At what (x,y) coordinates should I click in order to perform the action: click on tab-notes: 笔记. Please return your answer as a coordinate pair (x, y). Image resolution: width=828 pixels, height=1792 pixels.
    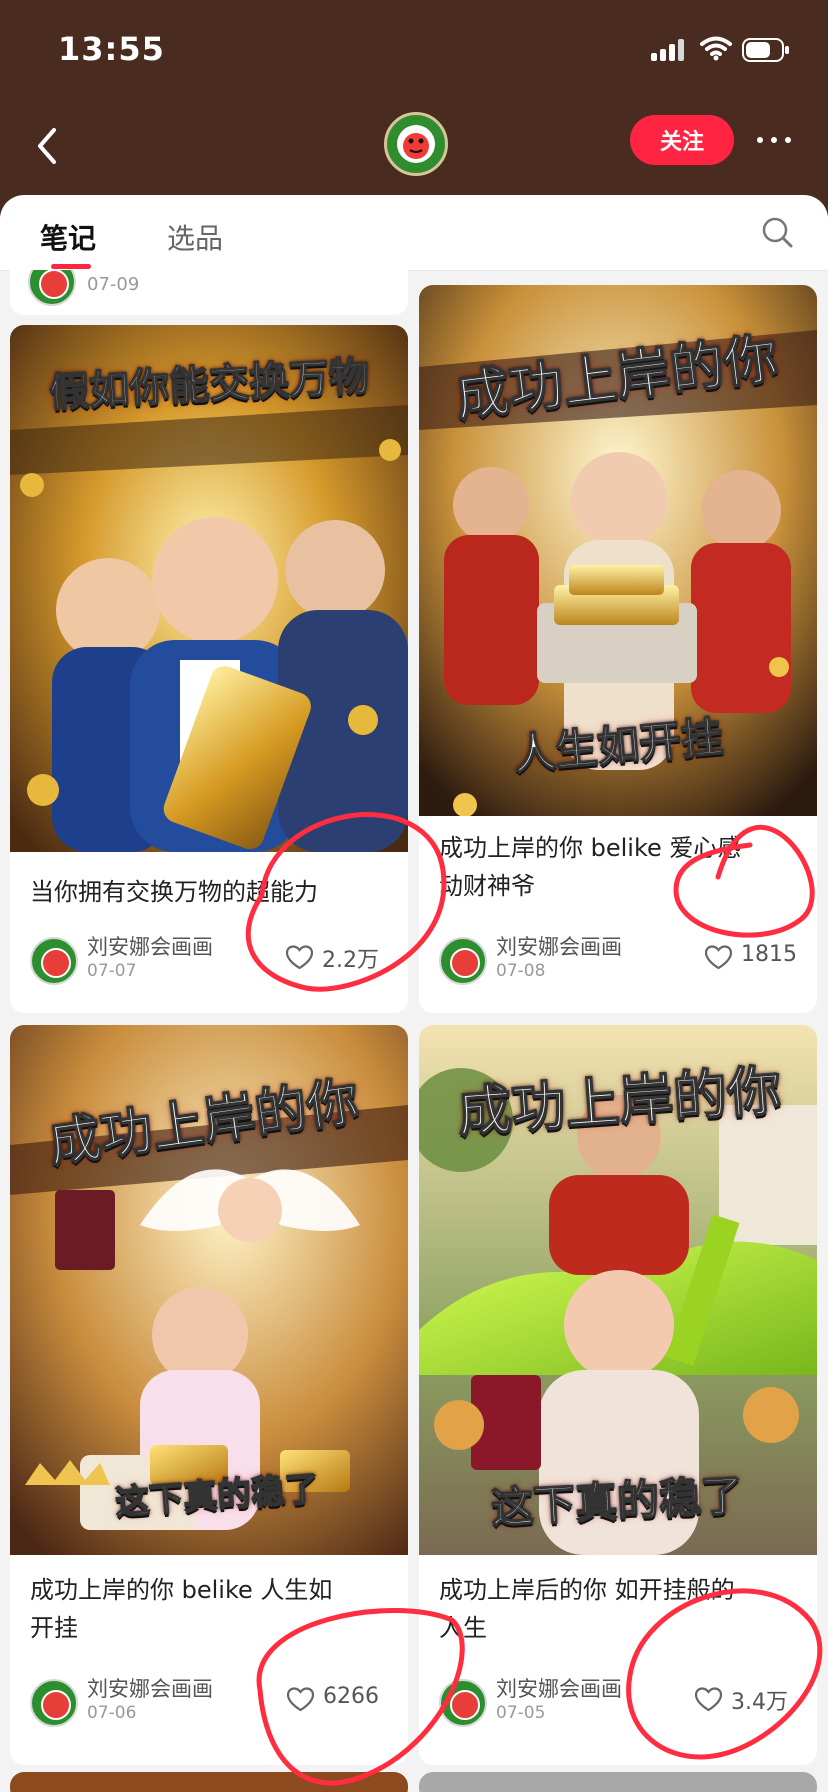
    Looking at the image, I should click on (68, 237).